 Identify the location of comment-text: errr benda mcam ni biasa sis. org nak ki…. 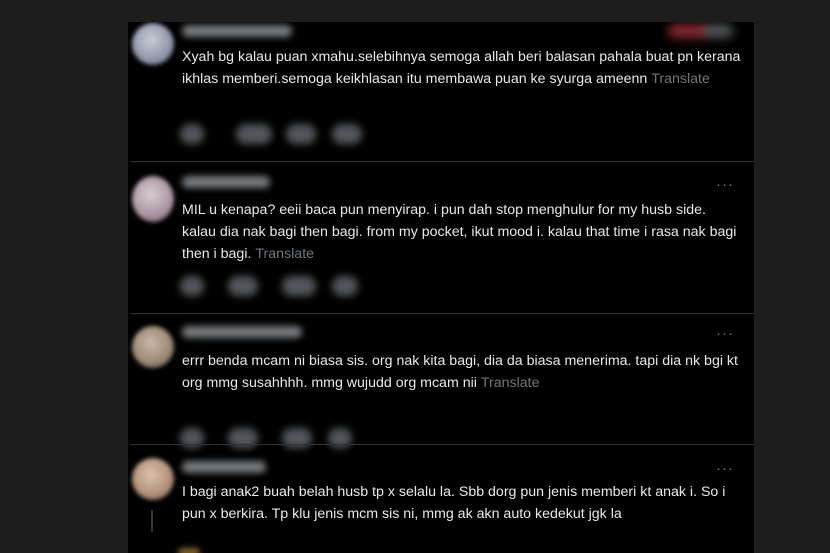
(462, 372).